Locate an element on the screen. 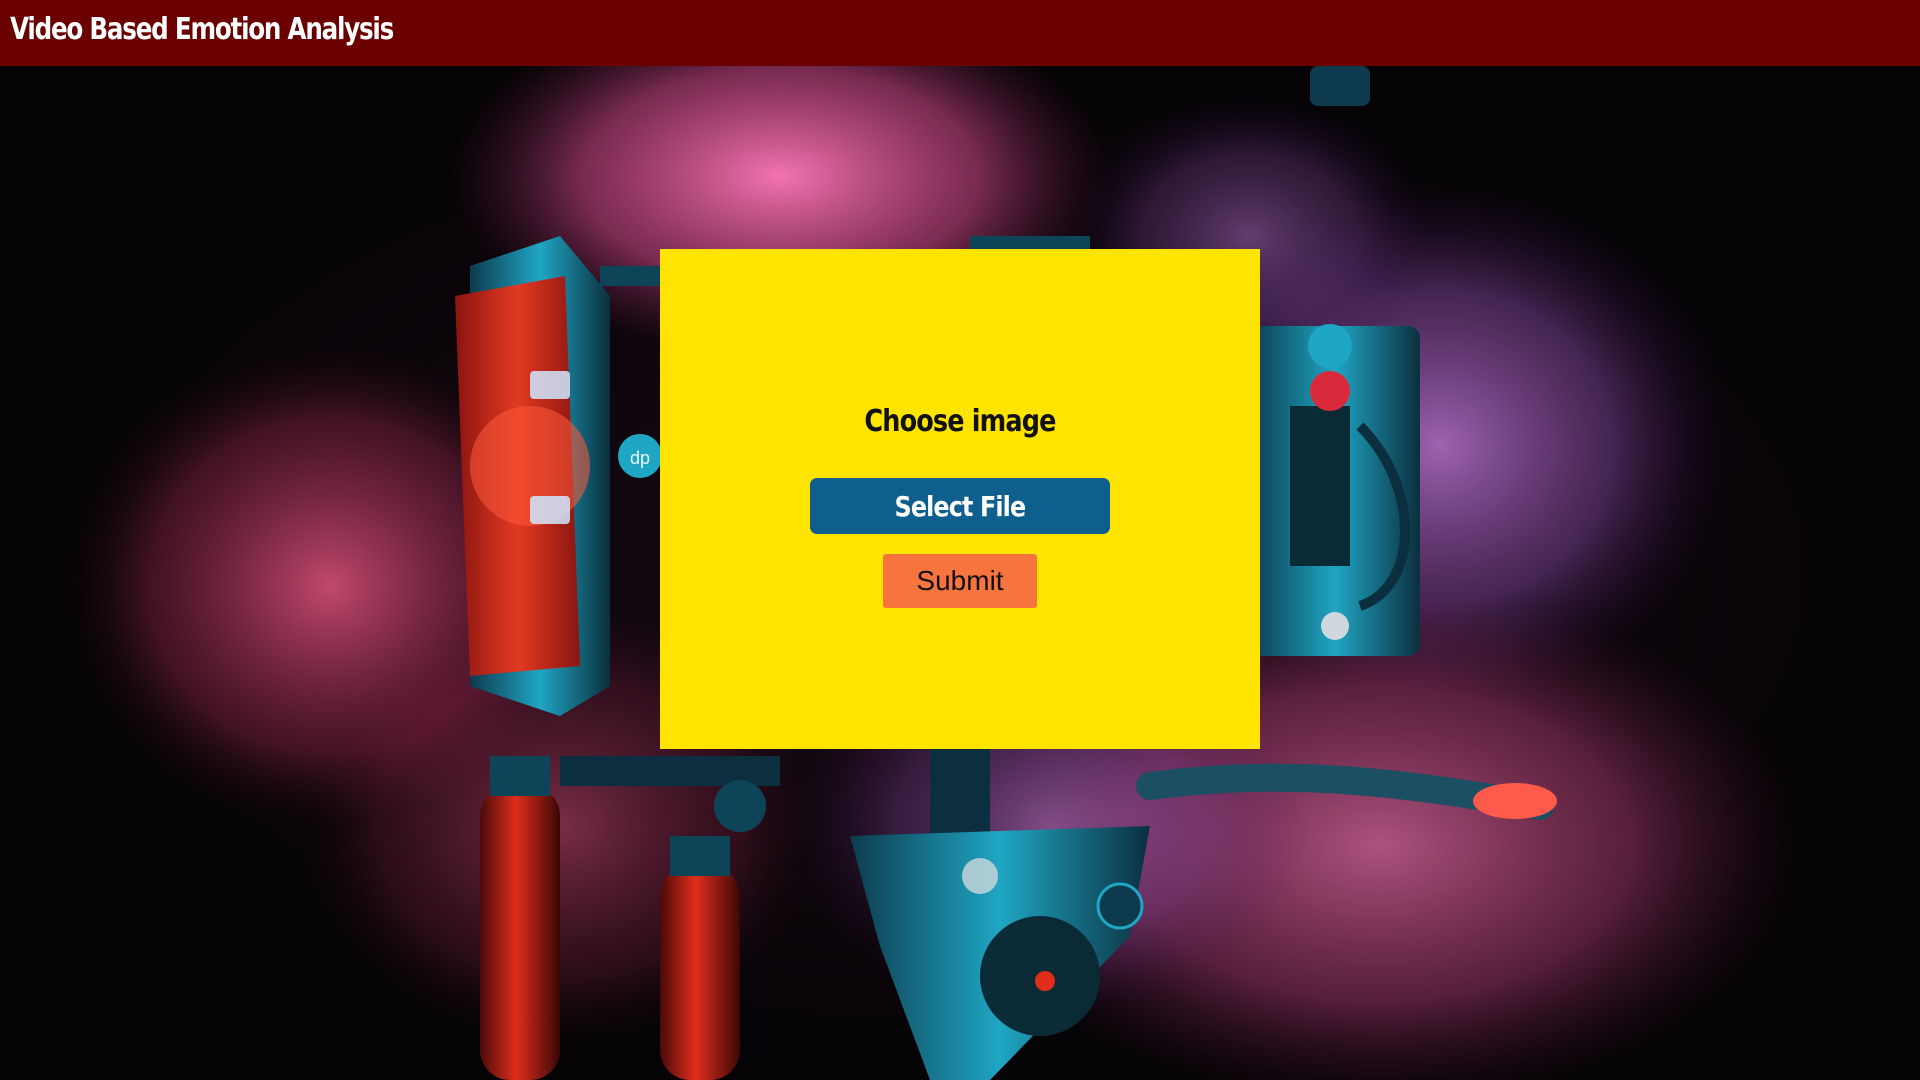 The image size is (1920, 1080). select-file-button: Select File is located at coordinates (960, 506).